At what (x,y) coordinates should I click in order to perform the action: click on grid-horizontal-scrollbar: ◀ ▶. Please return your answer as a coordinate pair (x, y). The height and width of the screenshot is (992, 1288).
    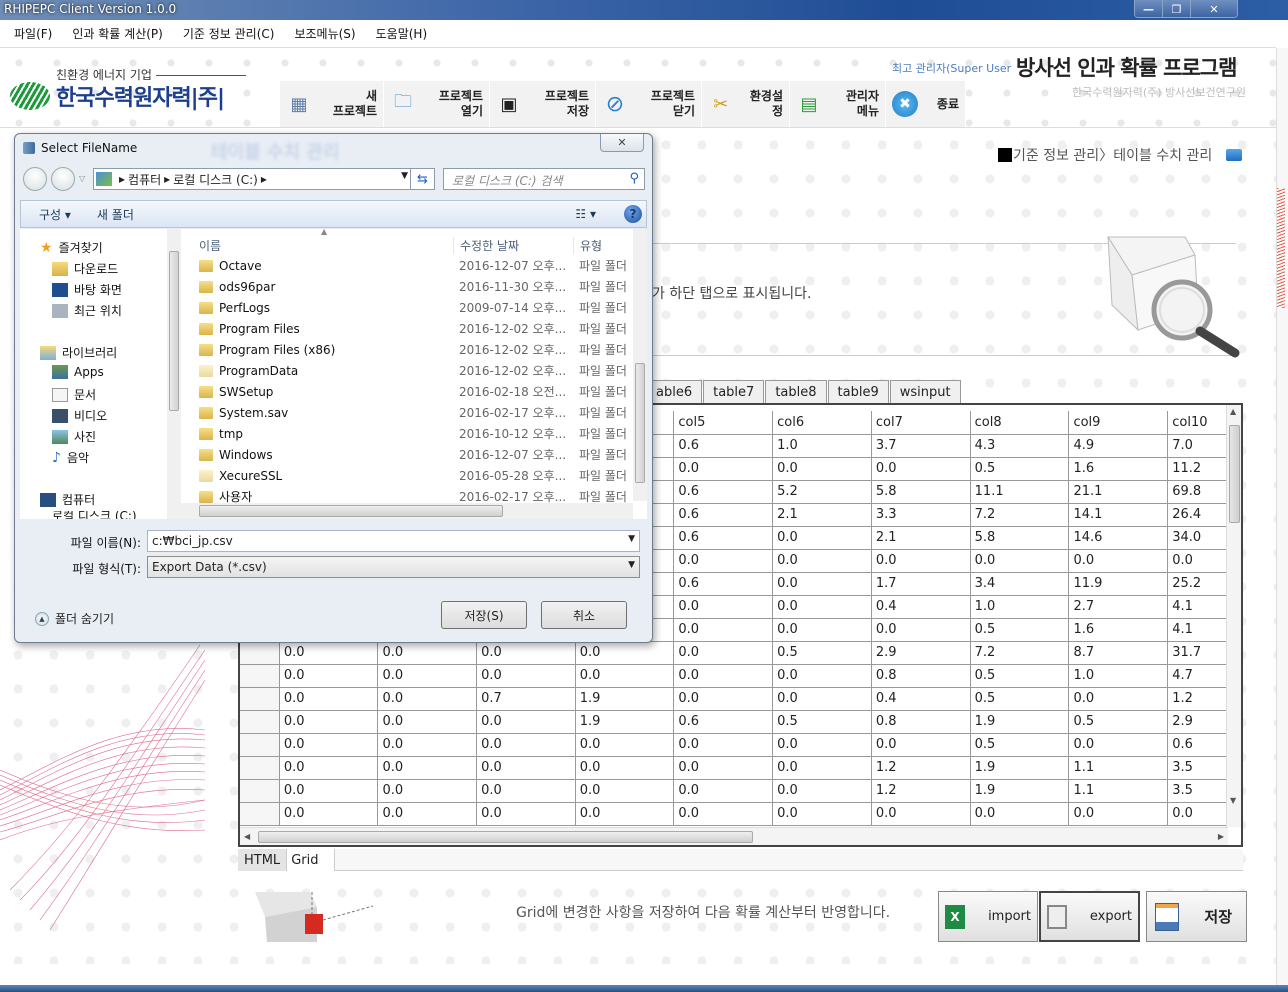
    Looking at the image, I should click on (734, 836).